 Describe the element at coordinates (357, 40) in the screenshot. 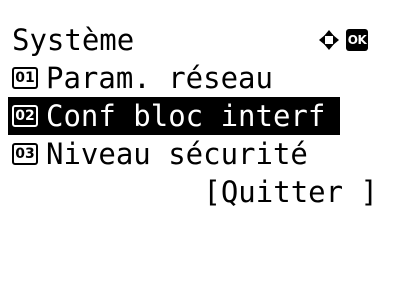

I see `ok-key-icon: OK` at that location.